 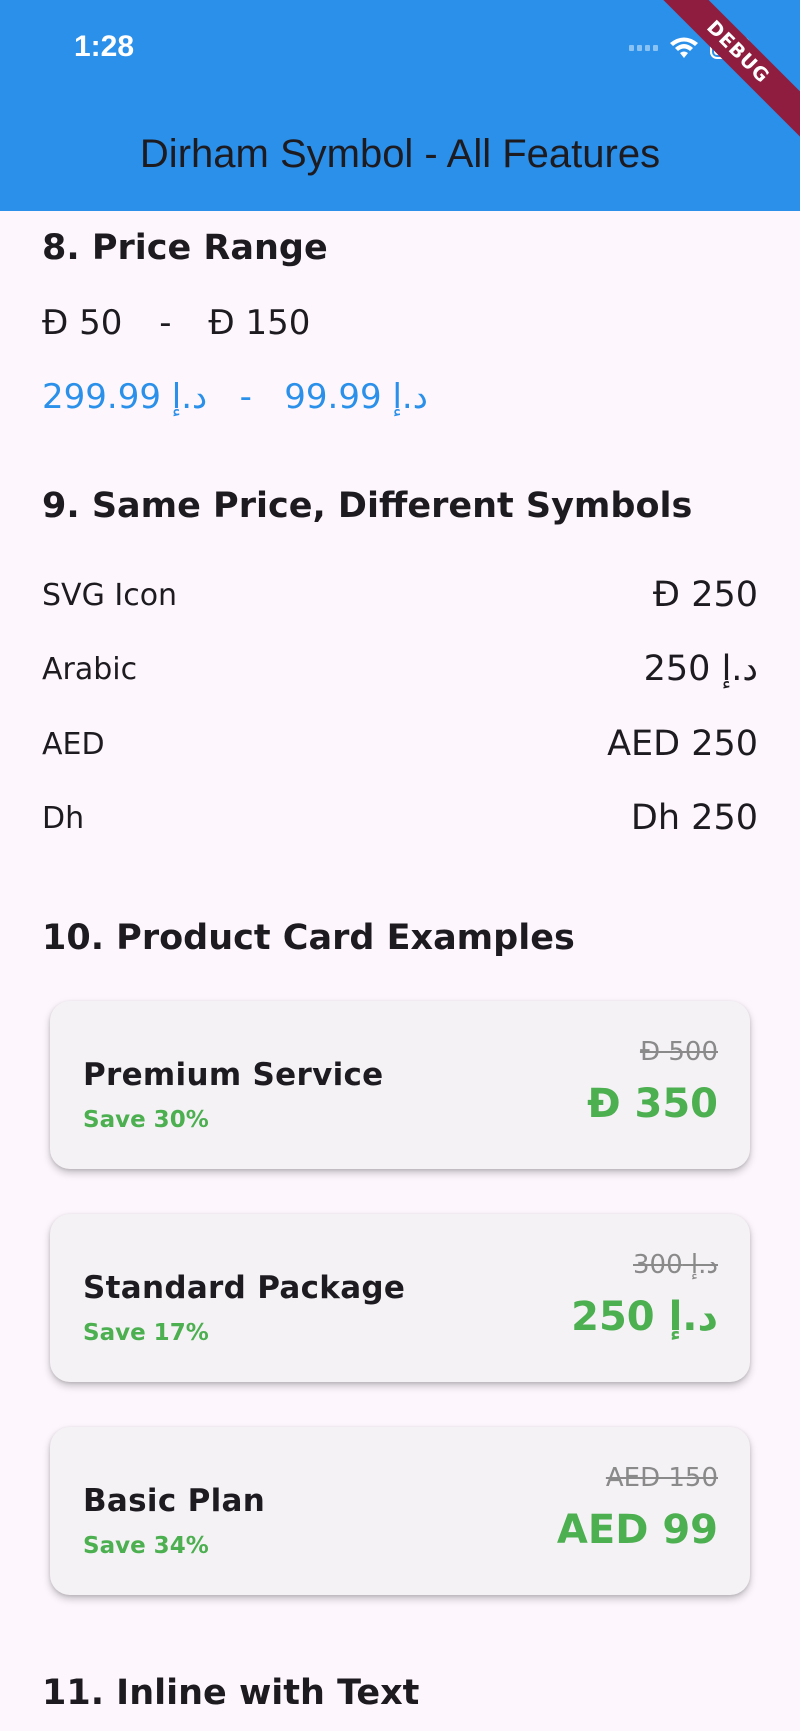 What do you see at coordinates (235, 397) in the screenshot?
I see `price-range-arabic: د.إ 99.99 - د.إ 299.99` at bounding box center [235, 397].